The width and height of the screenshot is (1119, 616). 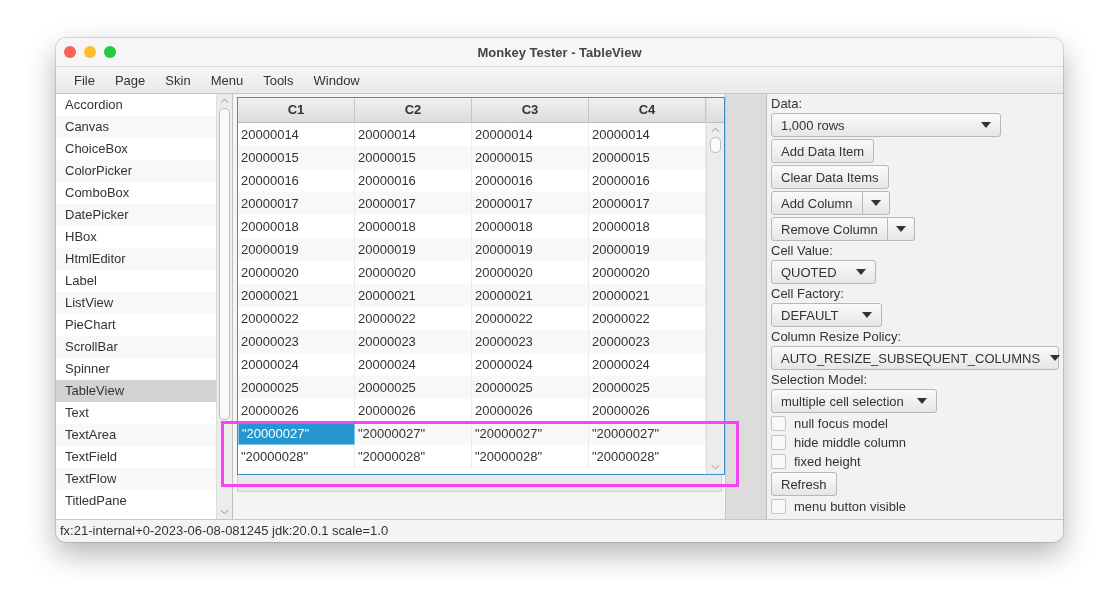 What do you see at coordinates (559, 530) in the screenshot?
I see `status-bar: fx:21-internal+0-2023-06-08-081245 jdk:20.0.1 scale=1.0` at bounding box center [559, 530].